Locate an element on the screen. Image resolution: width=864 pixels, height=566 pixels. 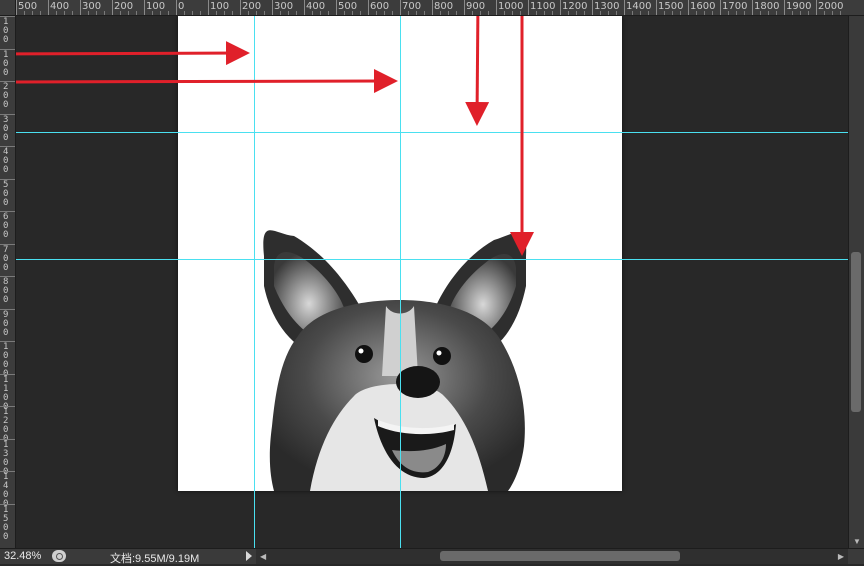
ruler-tick-label: 1600 is located at coordinates (703, 6).